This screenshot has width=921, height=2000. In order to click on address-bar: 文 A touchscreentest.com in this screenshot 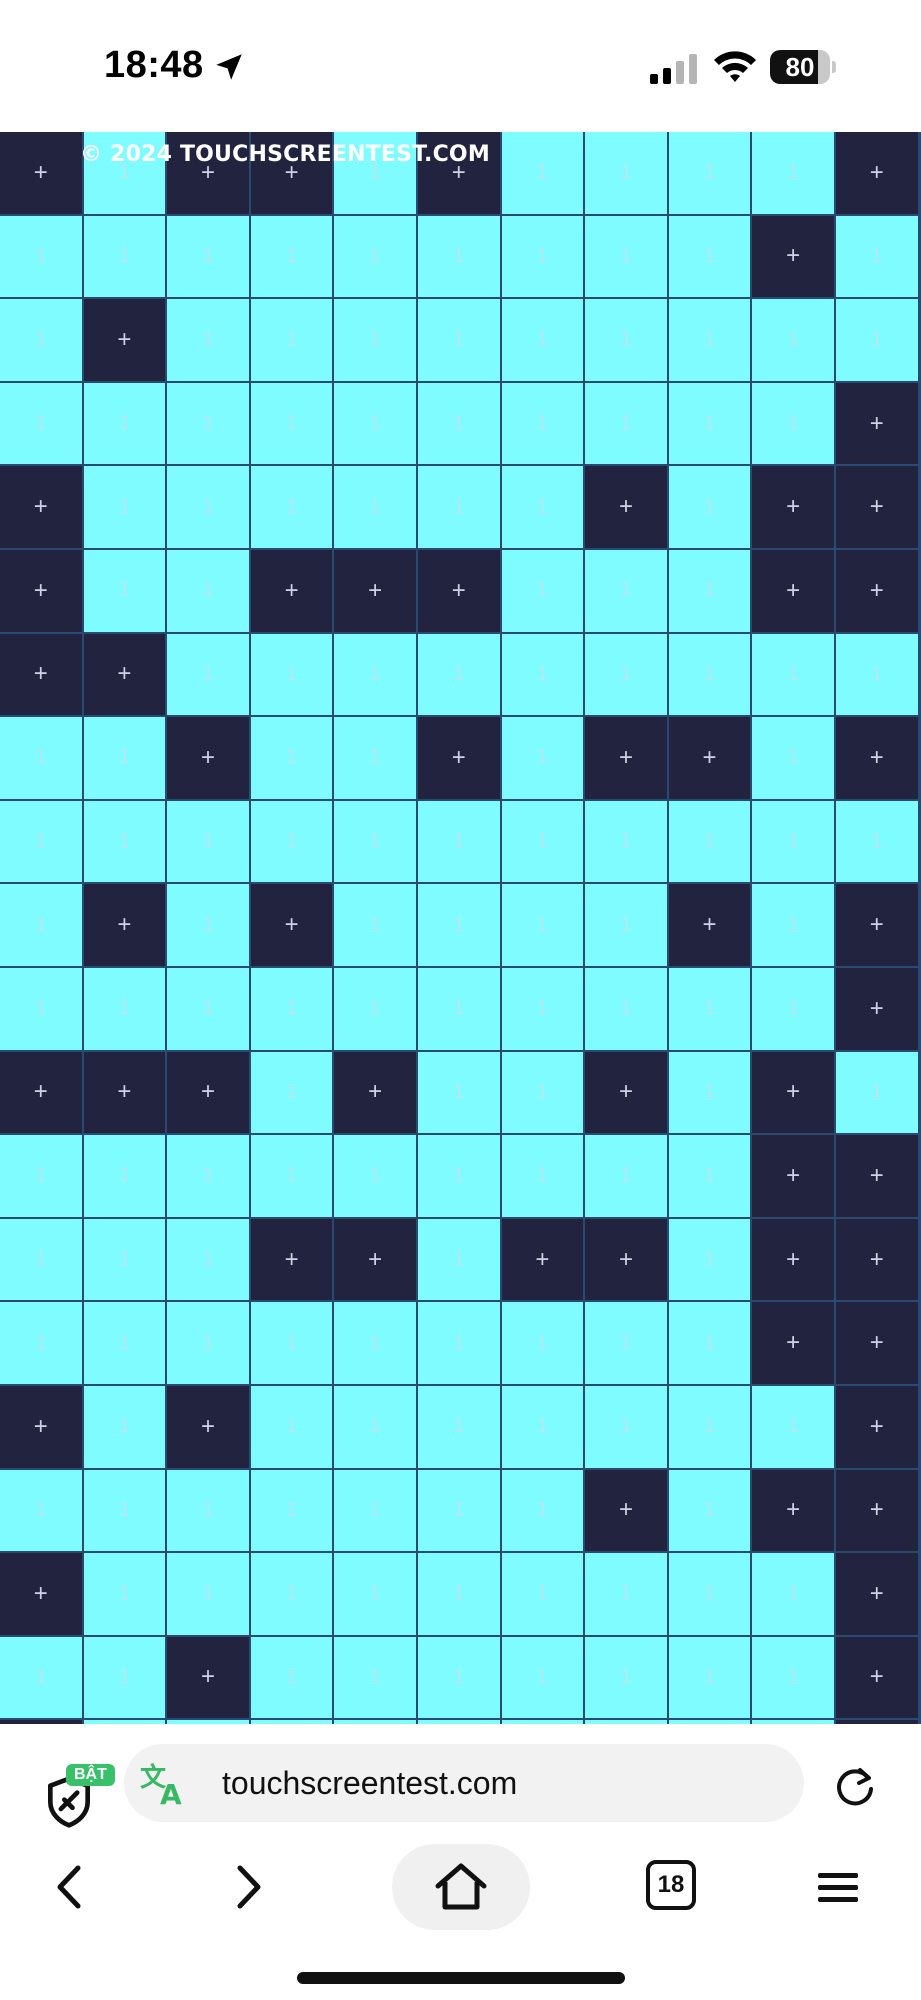, I will do `click(464, 1783)`.